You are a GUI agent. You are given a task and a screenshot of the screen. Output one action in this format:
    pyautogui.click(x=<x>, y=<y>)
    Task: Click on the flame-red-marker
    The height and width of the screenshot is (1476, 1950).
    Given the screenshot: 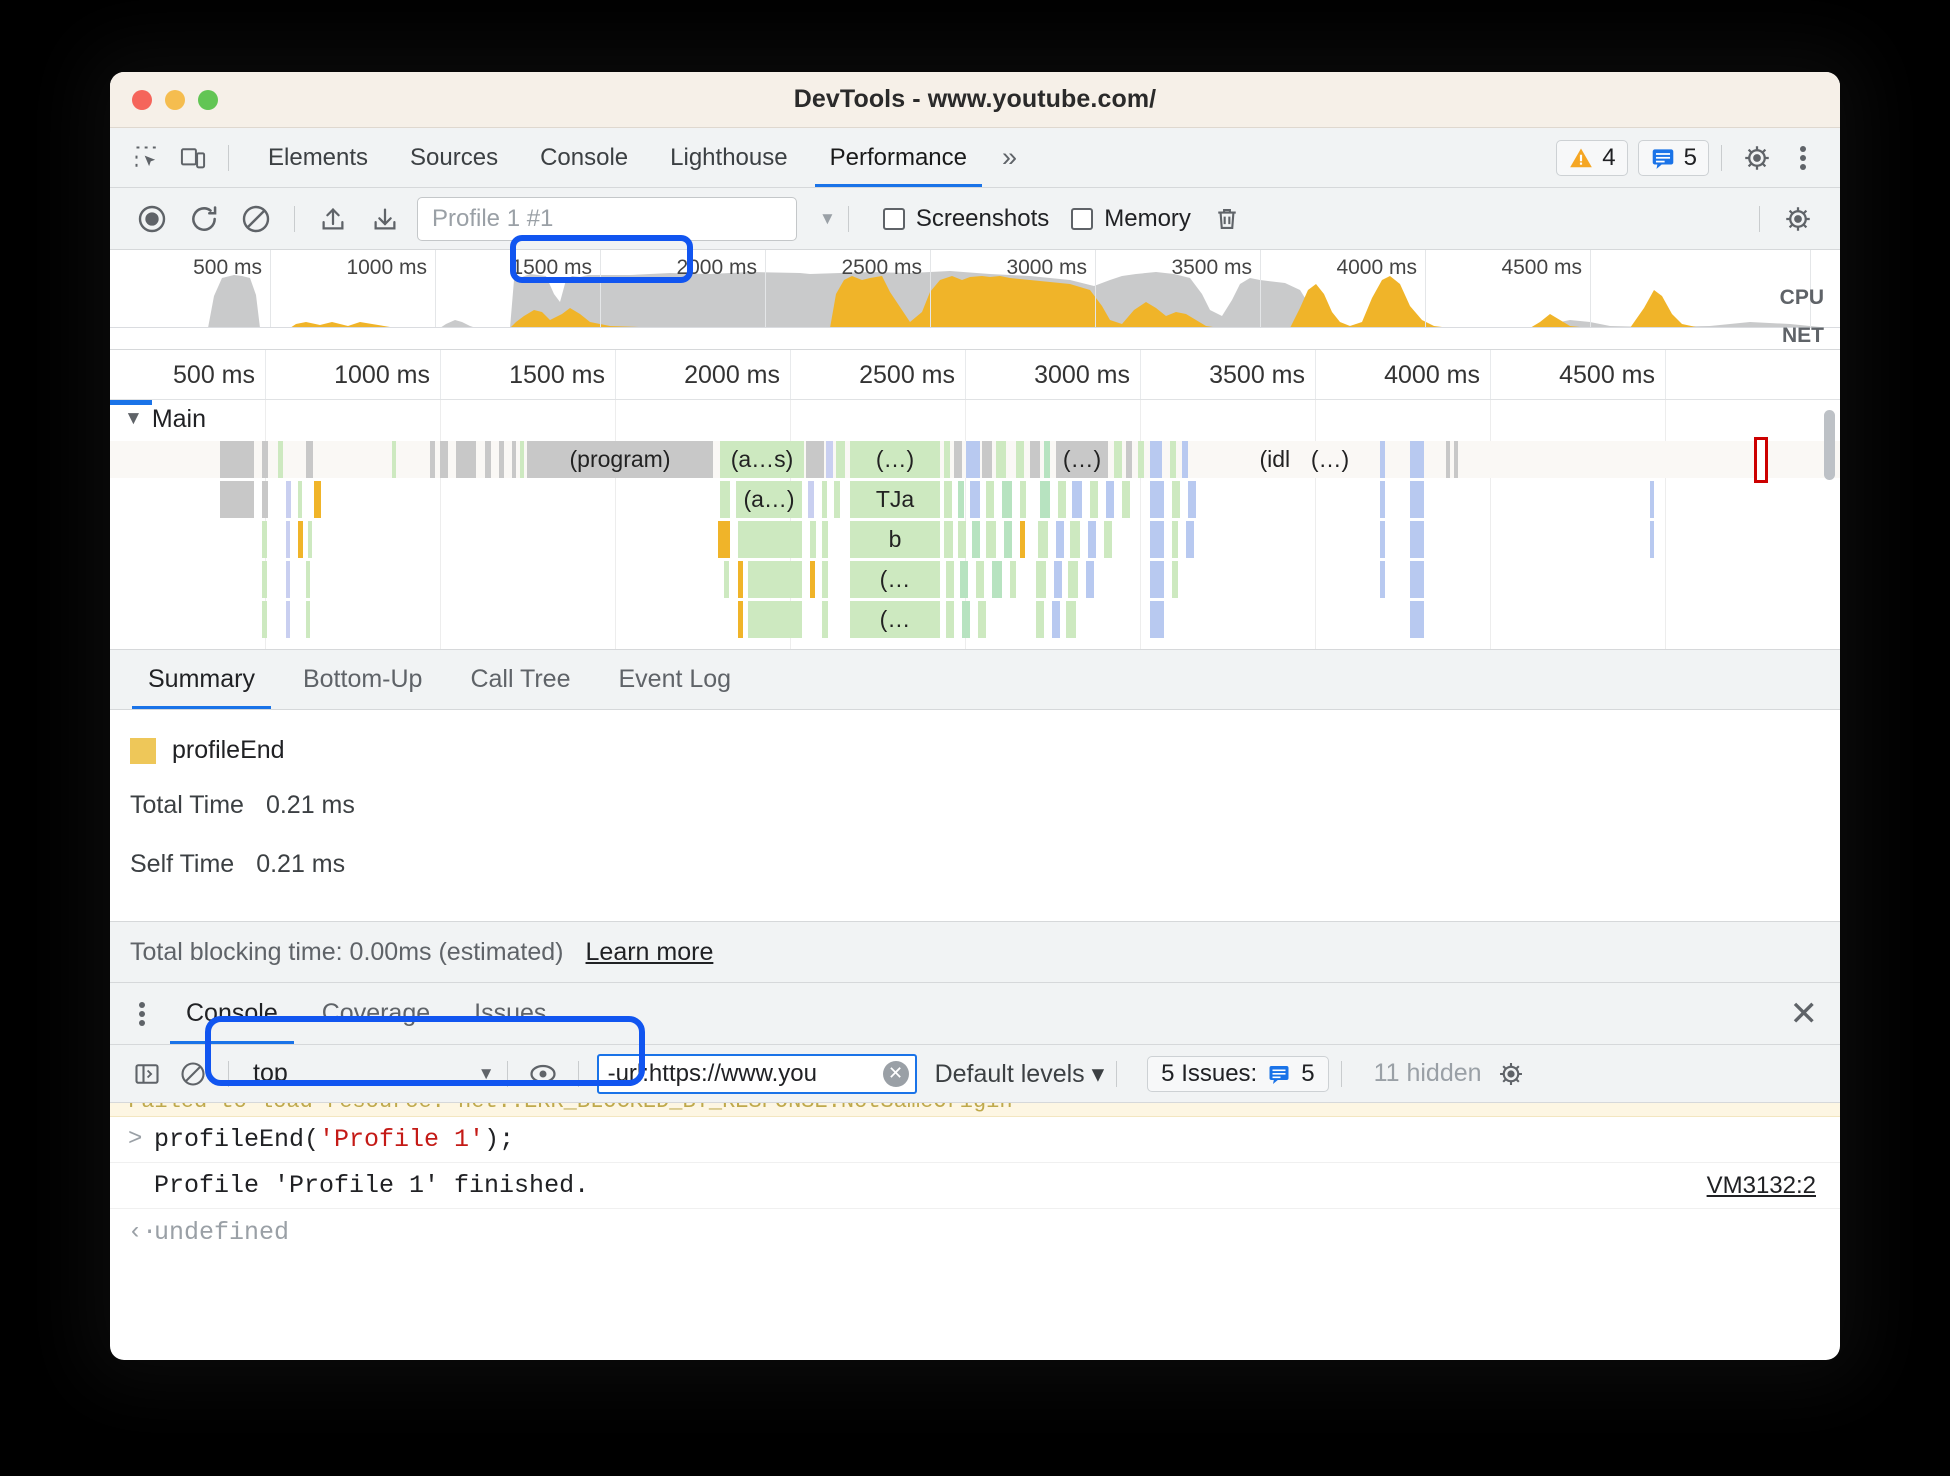 What is the action you would take?
    pyautogui.click(x=1761, y=460)
    